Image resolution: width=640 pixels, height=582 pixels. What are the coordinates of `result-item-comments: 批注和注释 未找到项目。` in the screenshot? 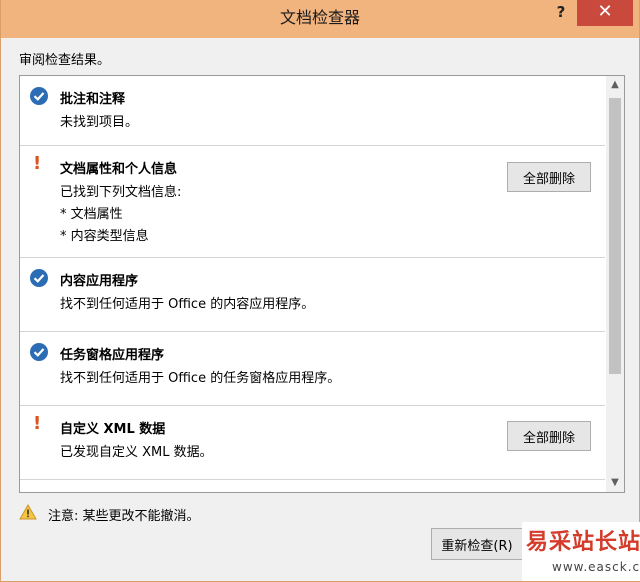 It's located at (312, 111).